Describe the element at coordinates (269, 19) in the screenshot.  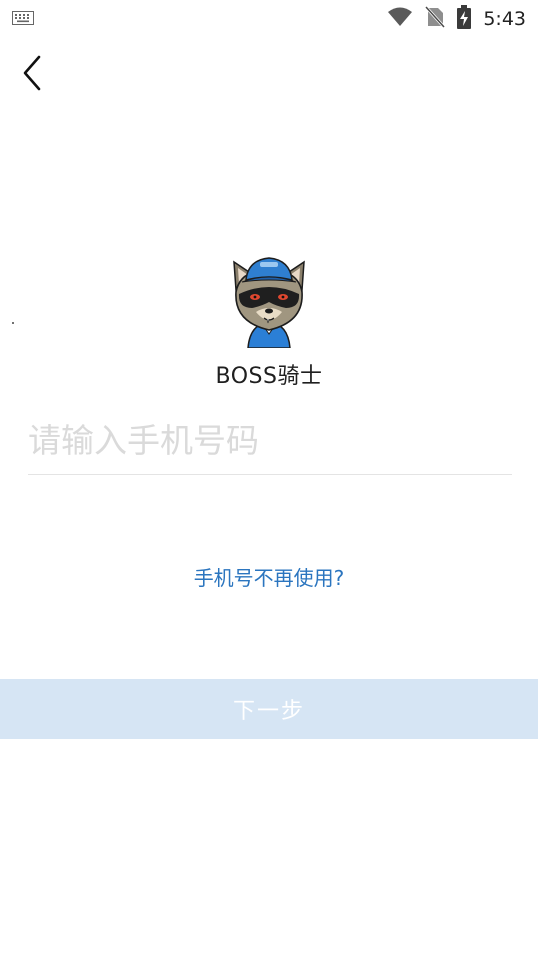
I see `status-bar: 5:43` at that location.